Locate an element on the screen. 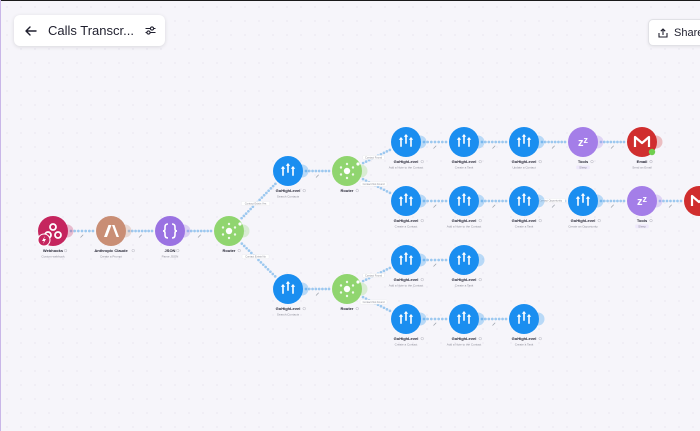  module-json: JSON Parse JSON is located at coordinates (173, 237).